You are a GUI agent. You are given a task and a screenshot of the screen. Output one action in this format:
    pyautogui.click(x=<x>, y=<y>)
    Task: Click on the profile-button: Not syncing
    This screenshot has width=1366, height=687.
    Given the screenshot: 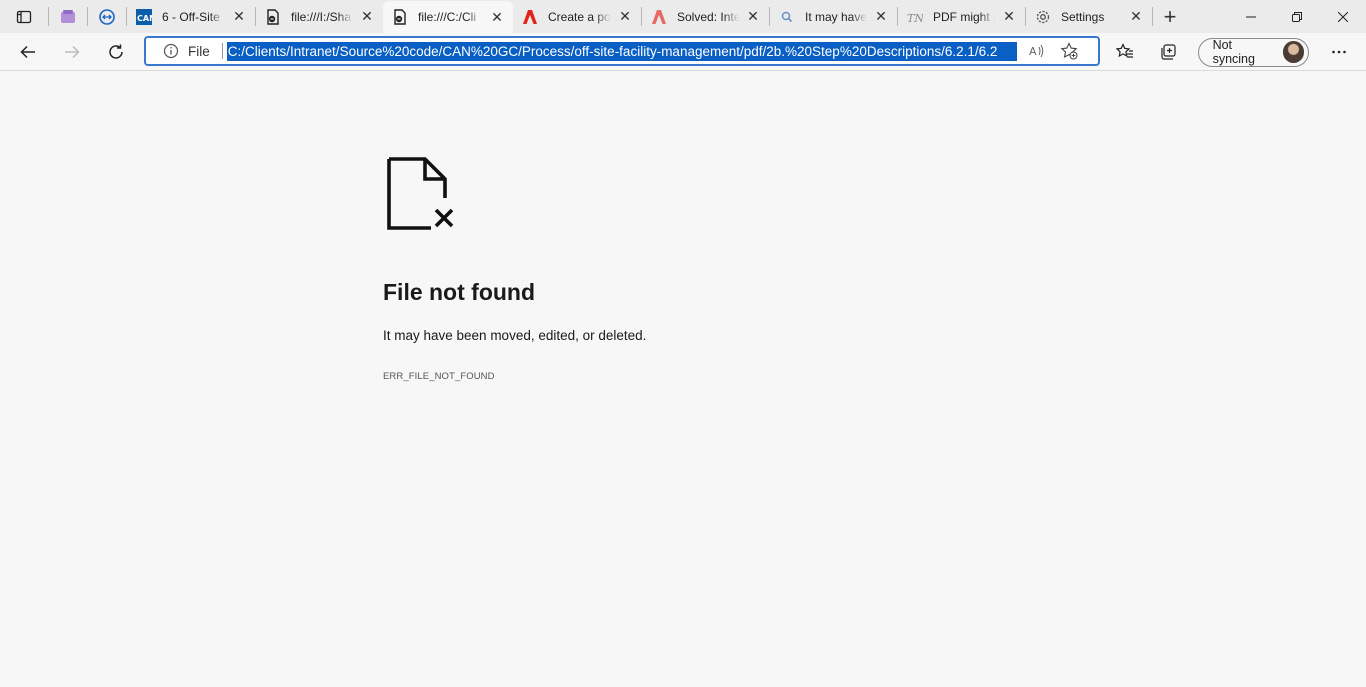 What is the action you would take?
    pyautogui.click(x=1253, y=52)
    